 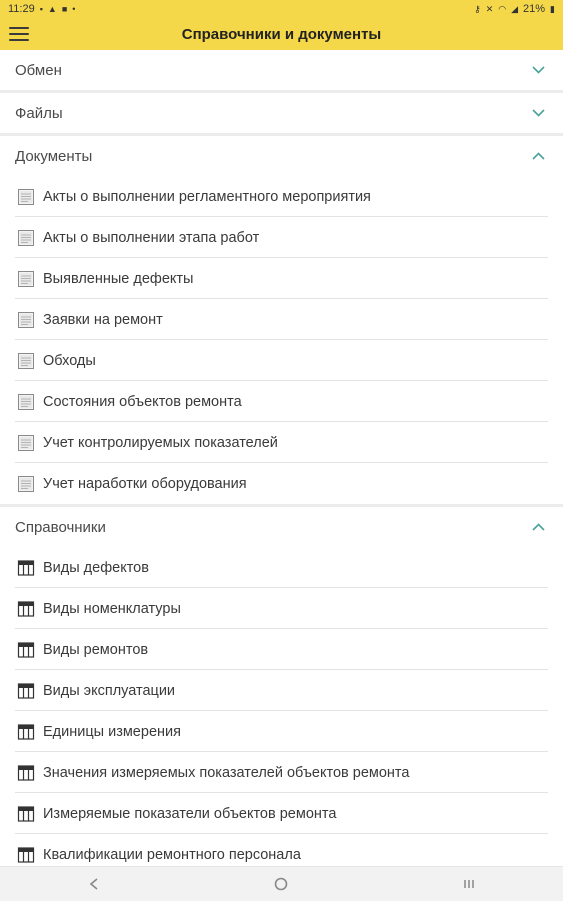 What do you see at coordinates (281, 237) in the screenshot?
I see `list-item: Акты о выполнении этапа работ` at bounding box center [281, 237].